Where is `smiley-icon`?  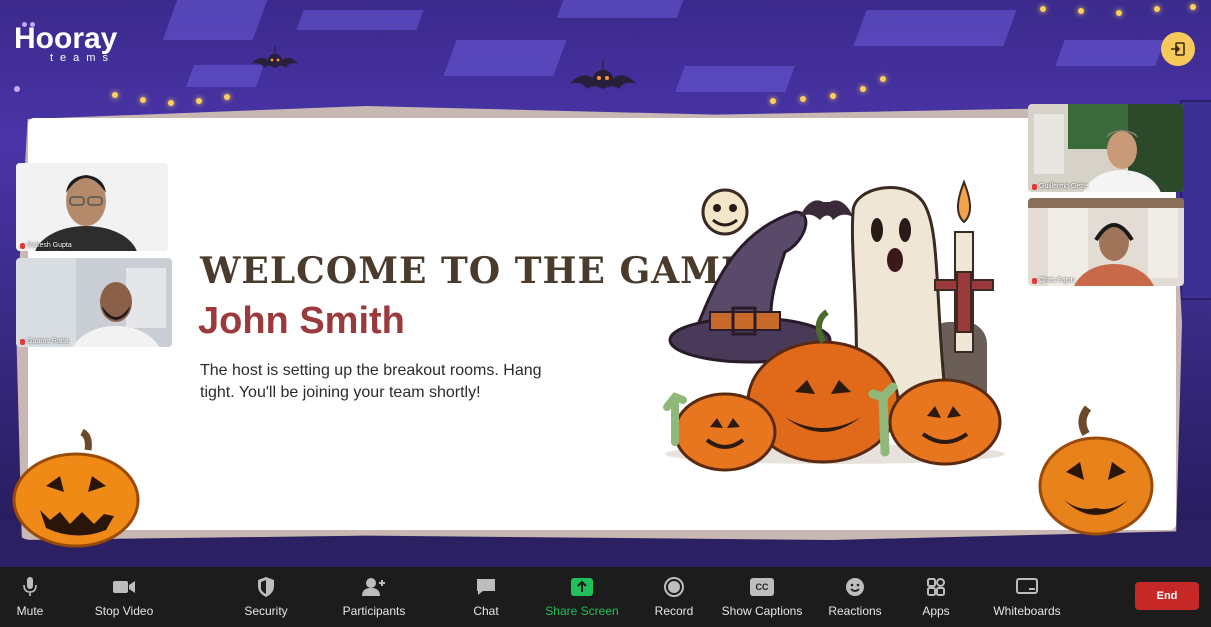
smiley-icon is located at coordinates (855, 587).